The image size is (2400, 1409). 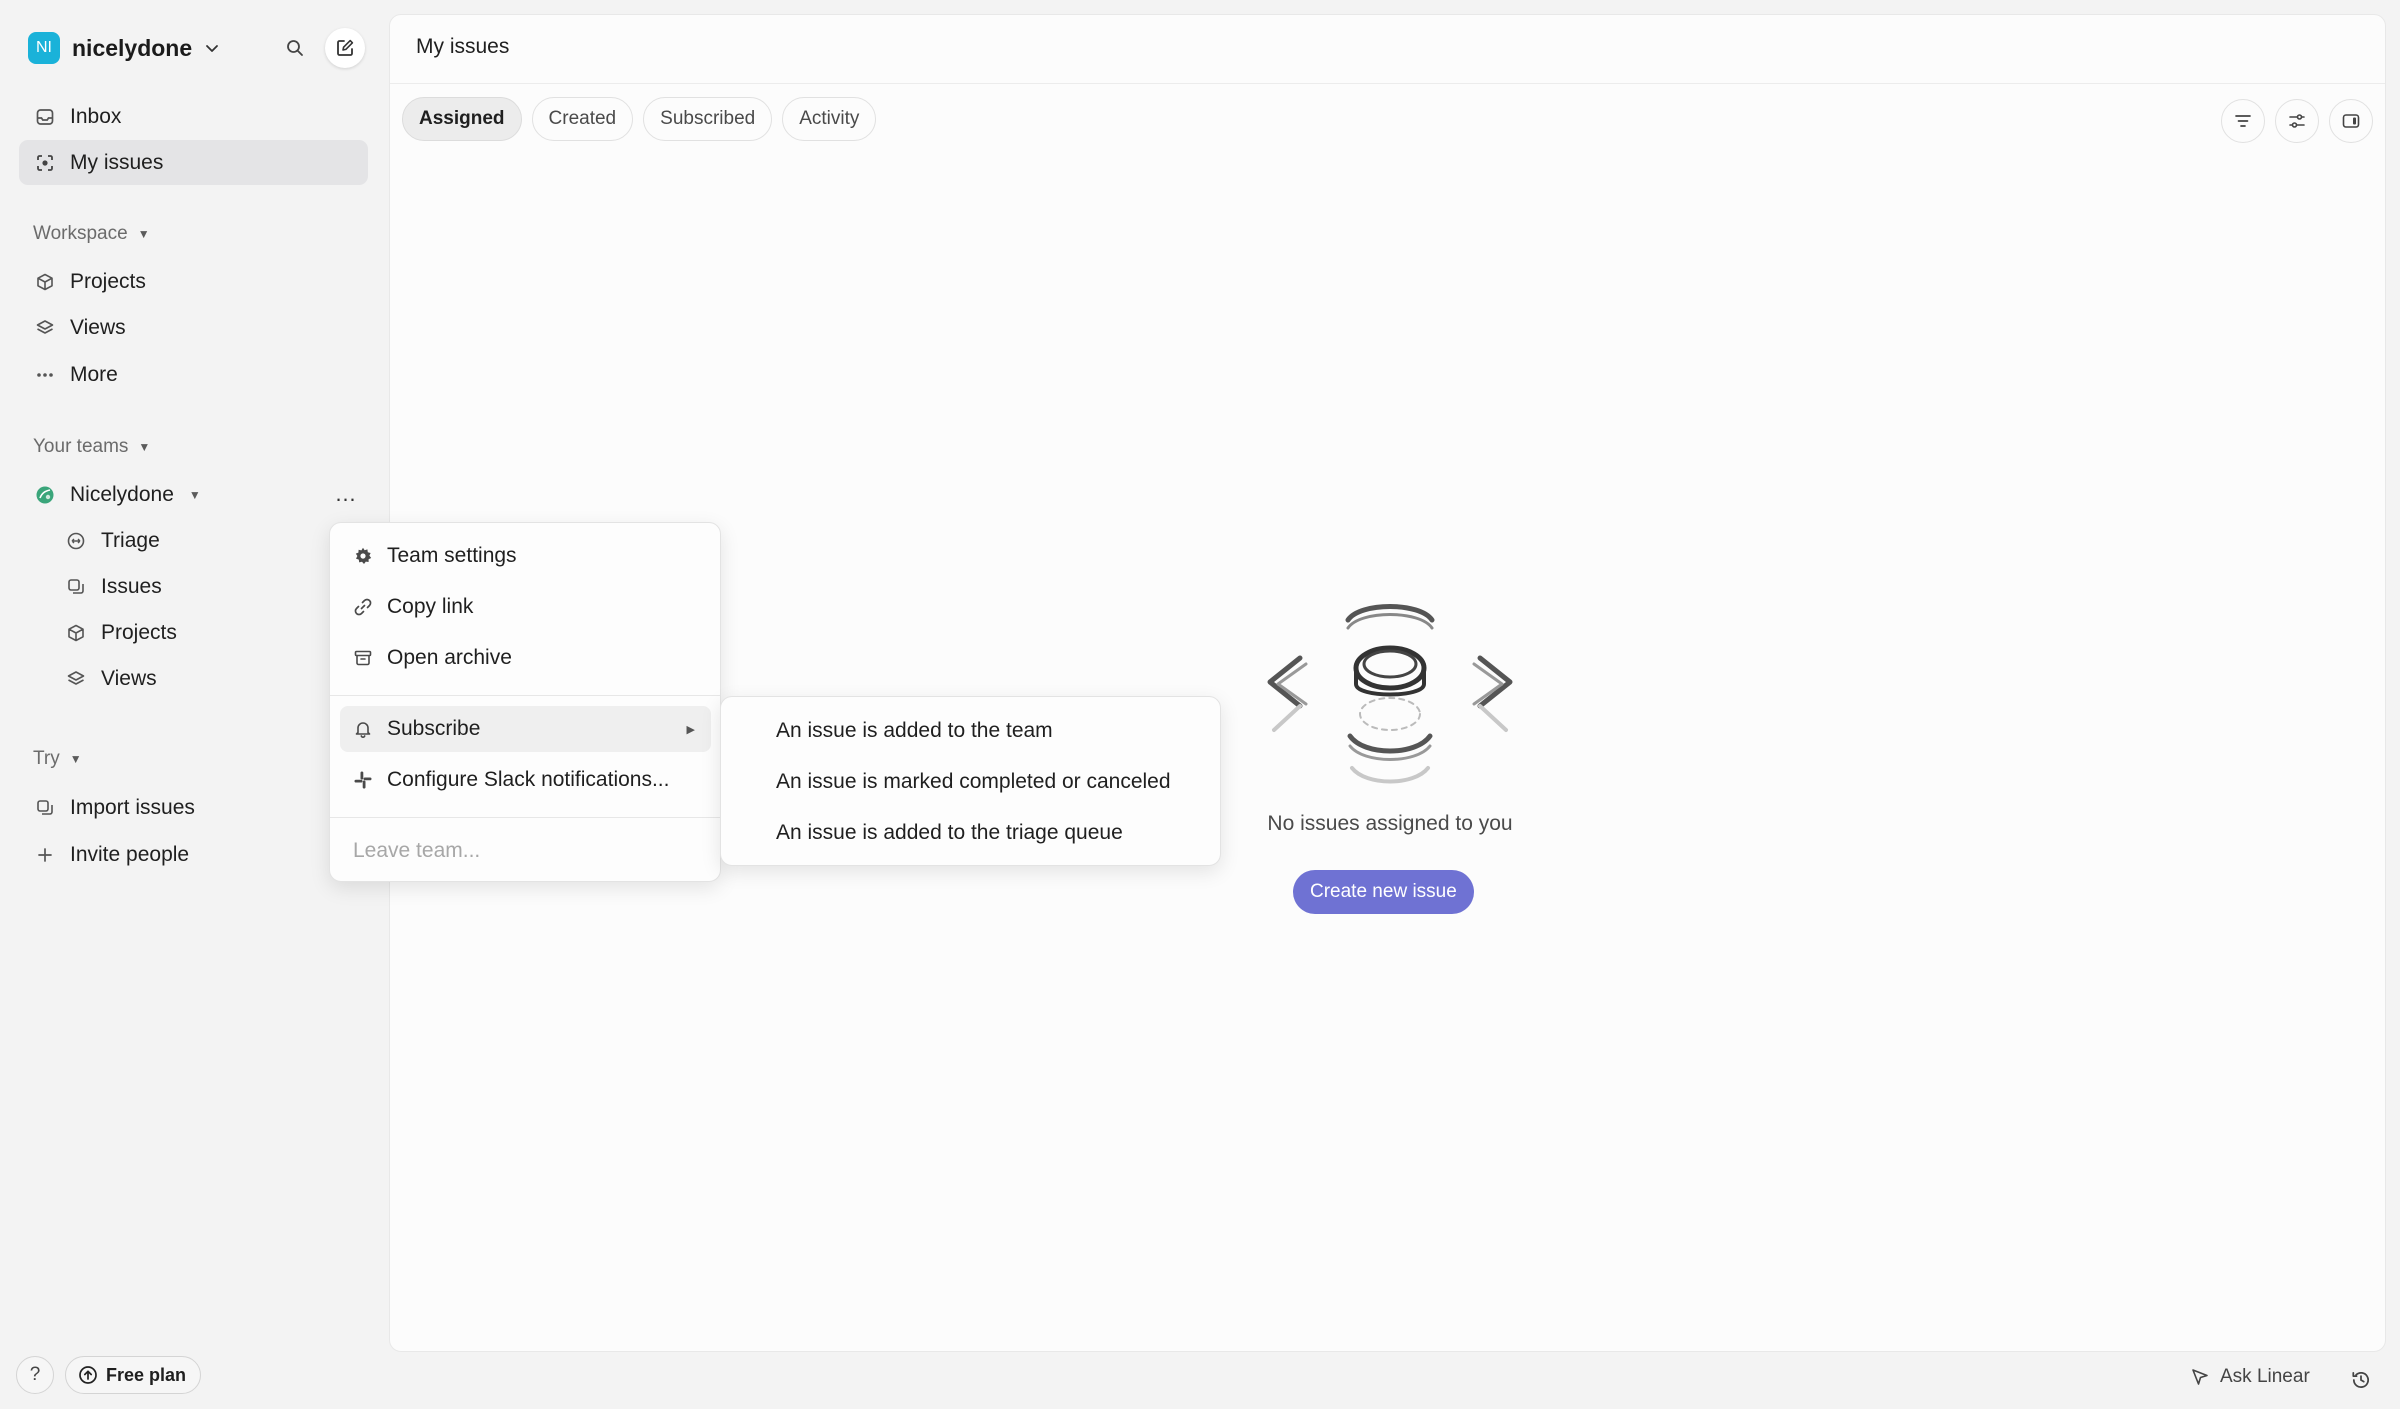 I want to click on sidebar-item-label: Inbox, so click(x=96, y=116).